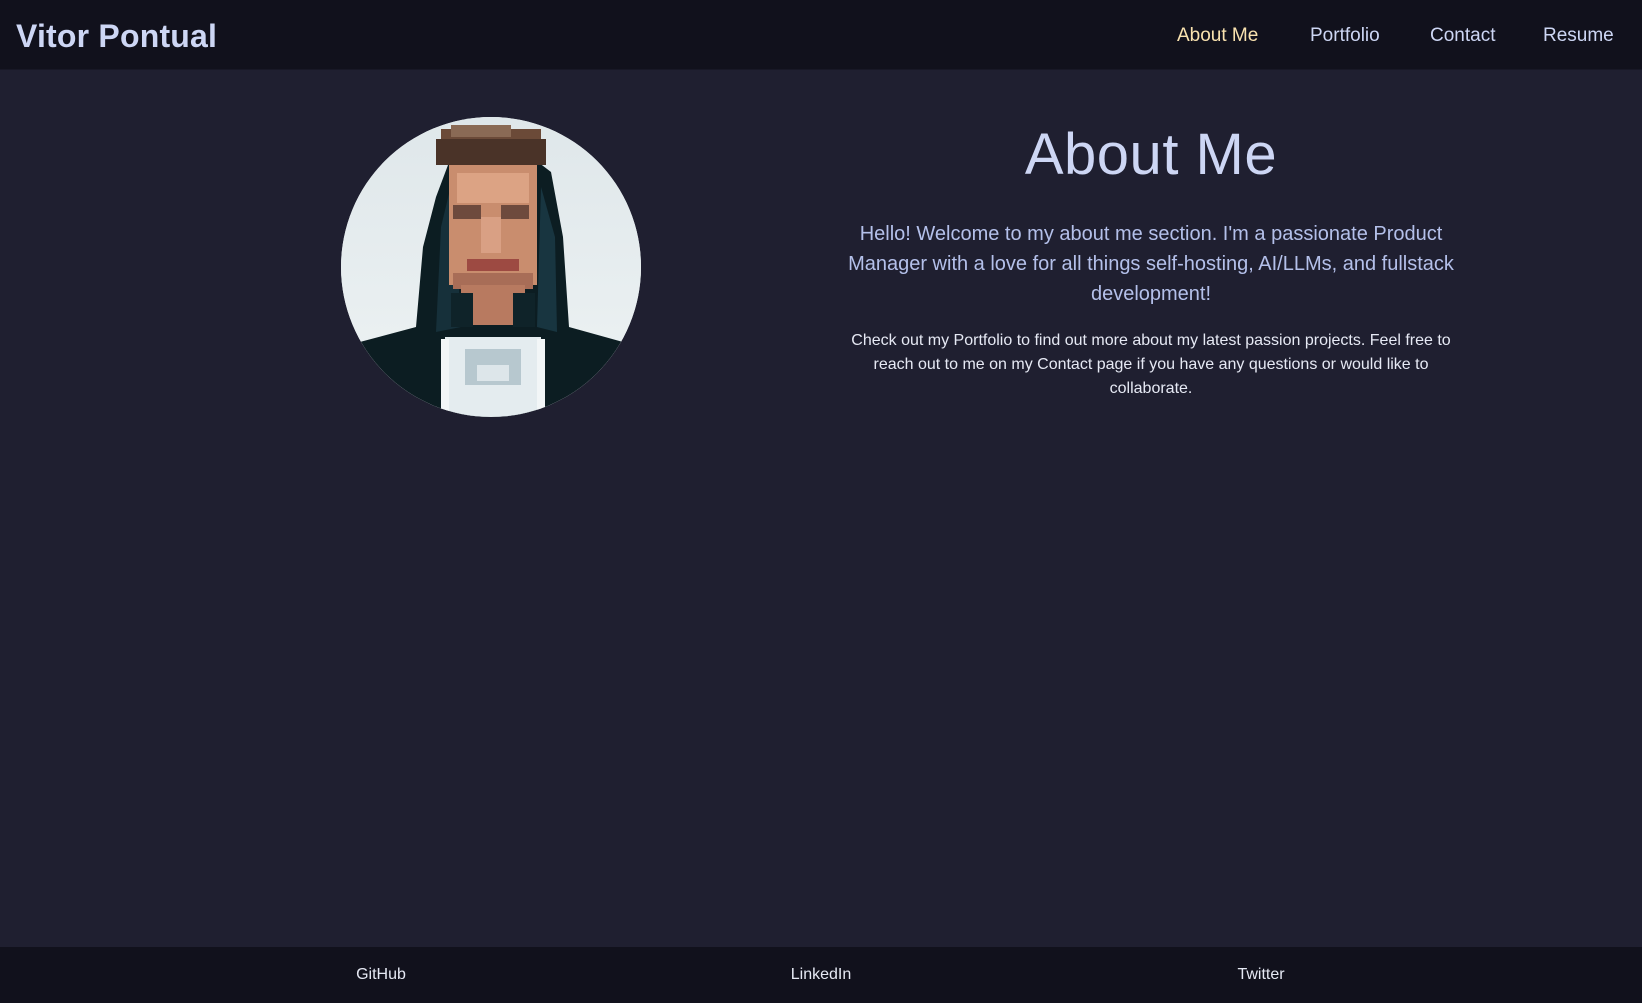  Describe the element at coordinates (116, 36) in the screenshot. I see `site-brand: Vitor Pontual` at that location.